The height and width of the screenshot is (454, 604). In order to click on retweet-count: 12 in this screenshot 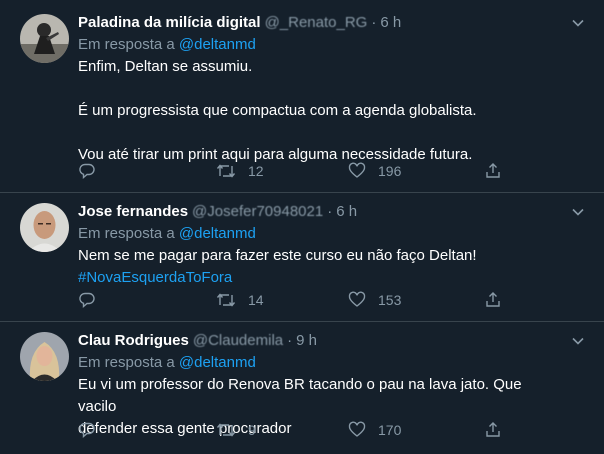, I will do `click(256, 171)`.